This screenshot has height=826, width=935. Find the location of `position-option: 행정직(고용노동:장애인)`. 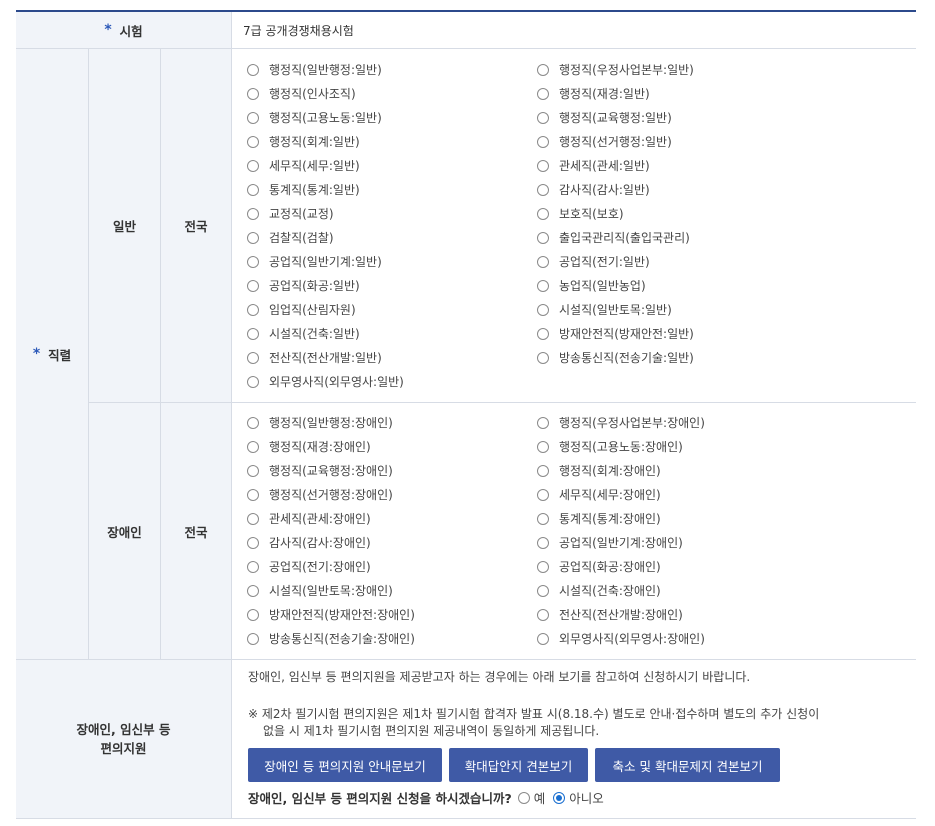

position-option: 행정직(고용노동:장애인) is located at coordinates (610, 446).